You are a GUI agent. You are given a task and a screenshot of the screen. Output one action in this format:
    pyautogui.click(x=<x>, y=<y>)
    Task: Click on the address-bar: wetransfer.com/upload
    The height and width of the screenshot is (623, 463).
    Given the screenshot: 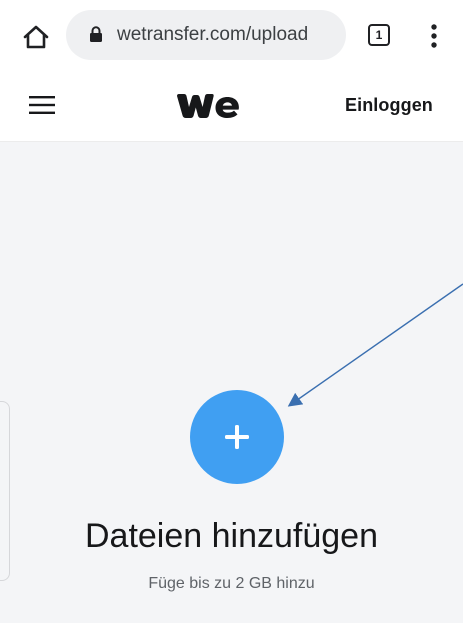 What is the action you would take?
    pyautogui.click(x=206, y=35)
    